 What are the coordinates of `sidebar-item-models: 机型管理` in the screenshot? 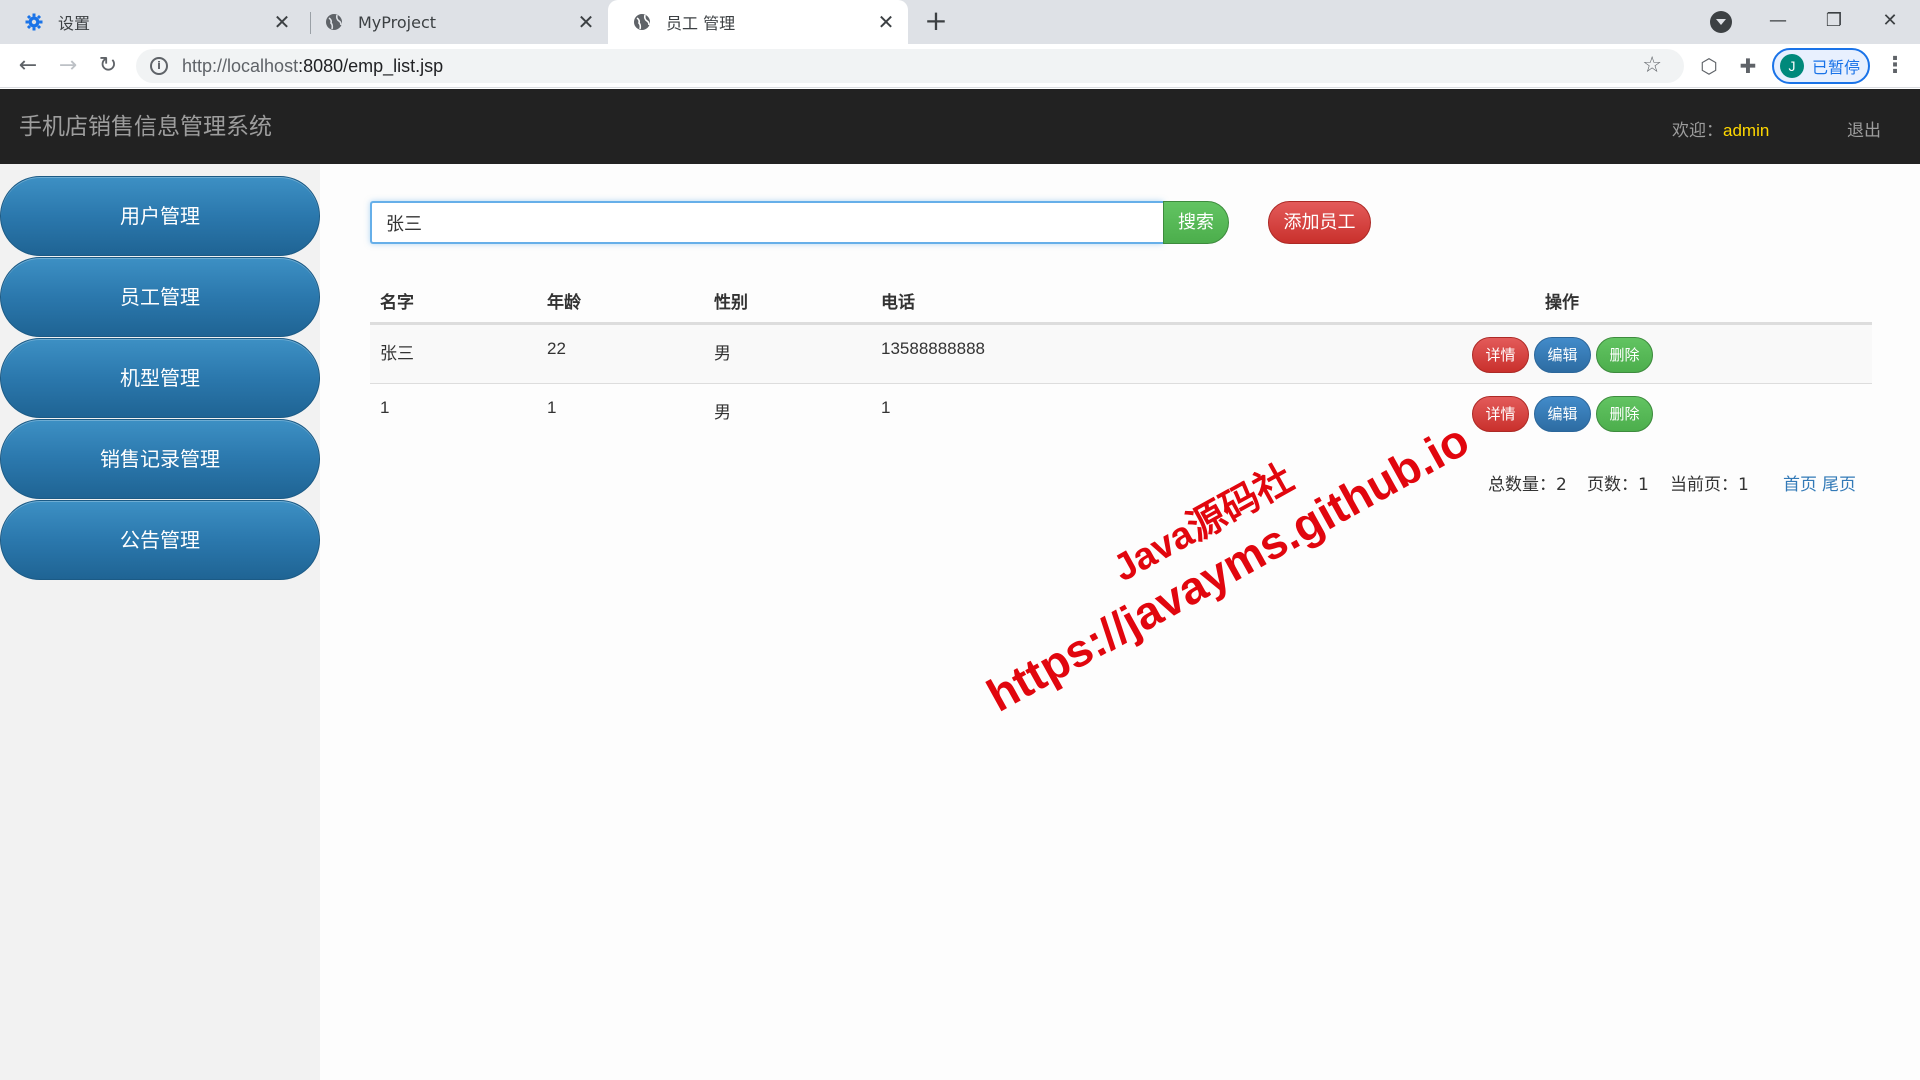 It's located at (160, 378).